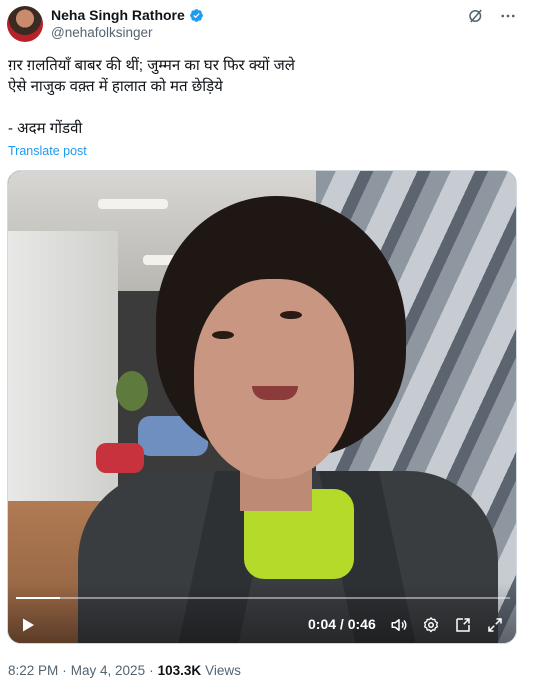  I want to click on settings-icon, so click(431, 625).